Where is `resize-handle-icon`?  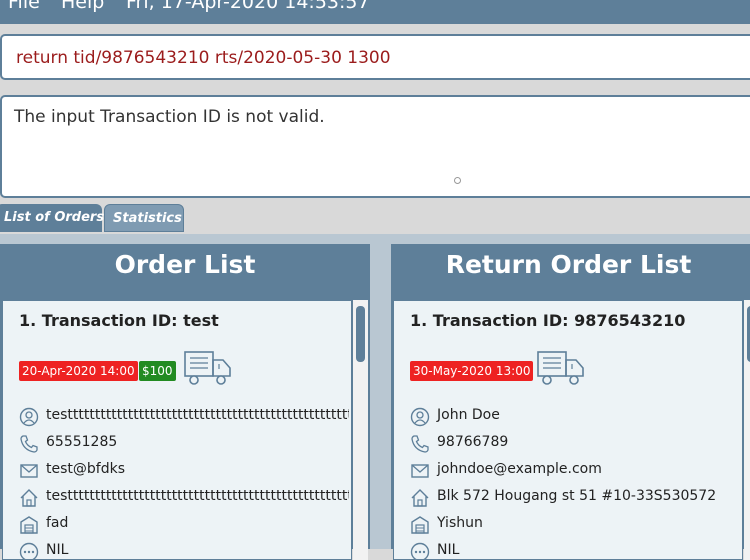
resize-handle-icon is located at coordinates (457, 180).